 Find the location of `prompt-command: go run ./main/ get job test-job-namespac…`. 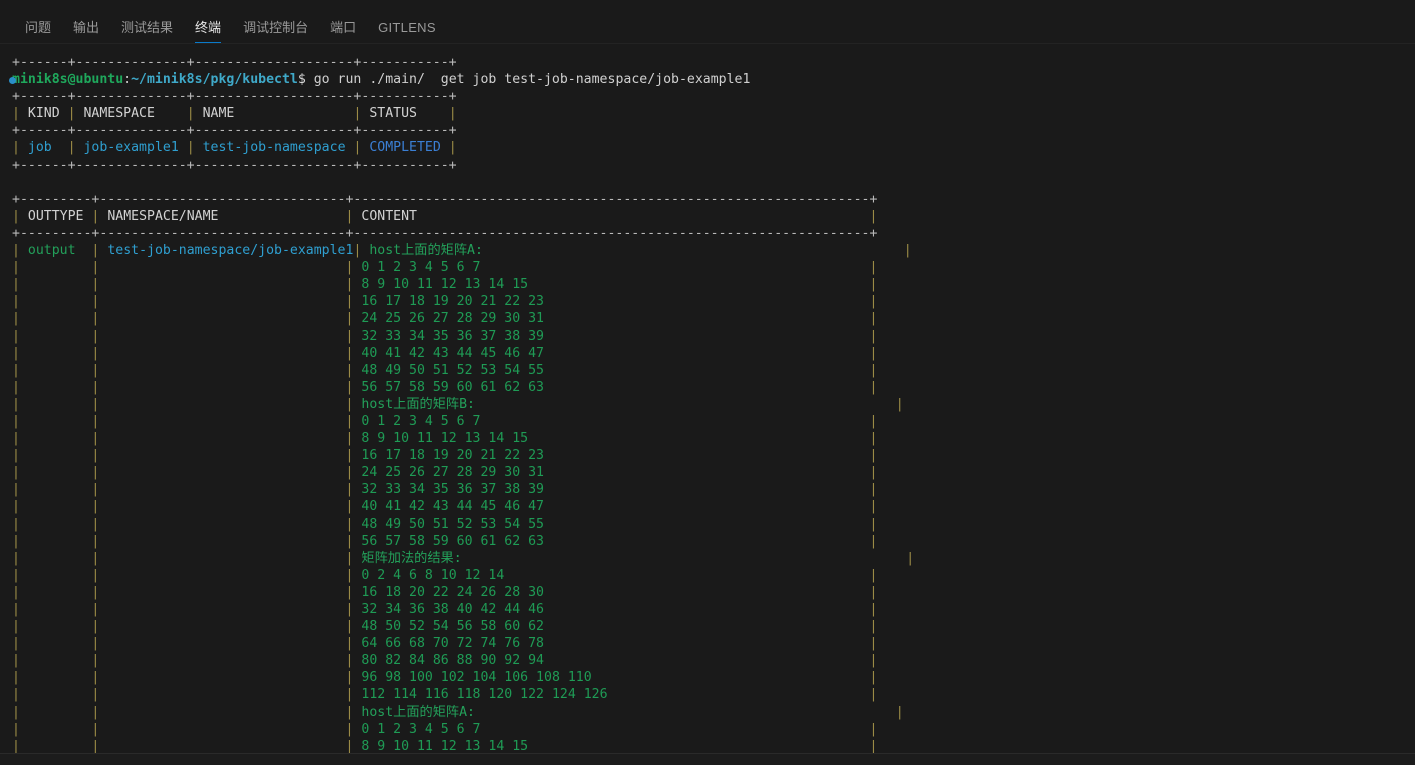

prompt-command: go run ./main/ get job test-job-namespac… is located at coordinates (528, 80).